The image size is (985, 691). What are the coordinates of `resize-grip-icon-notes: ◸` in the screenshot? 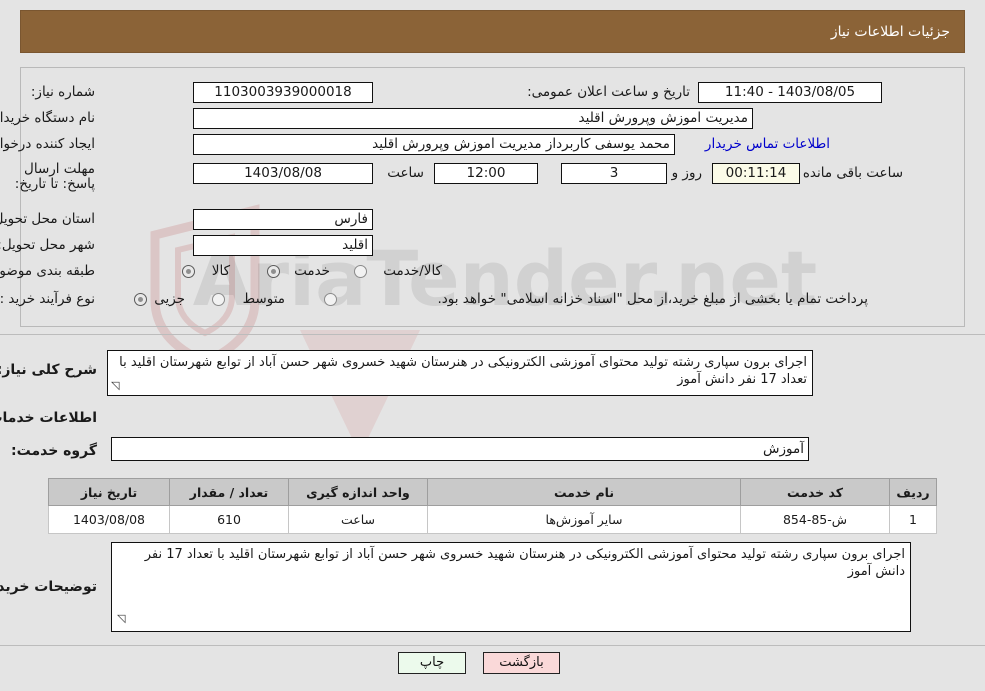 It's located at (121, 618).